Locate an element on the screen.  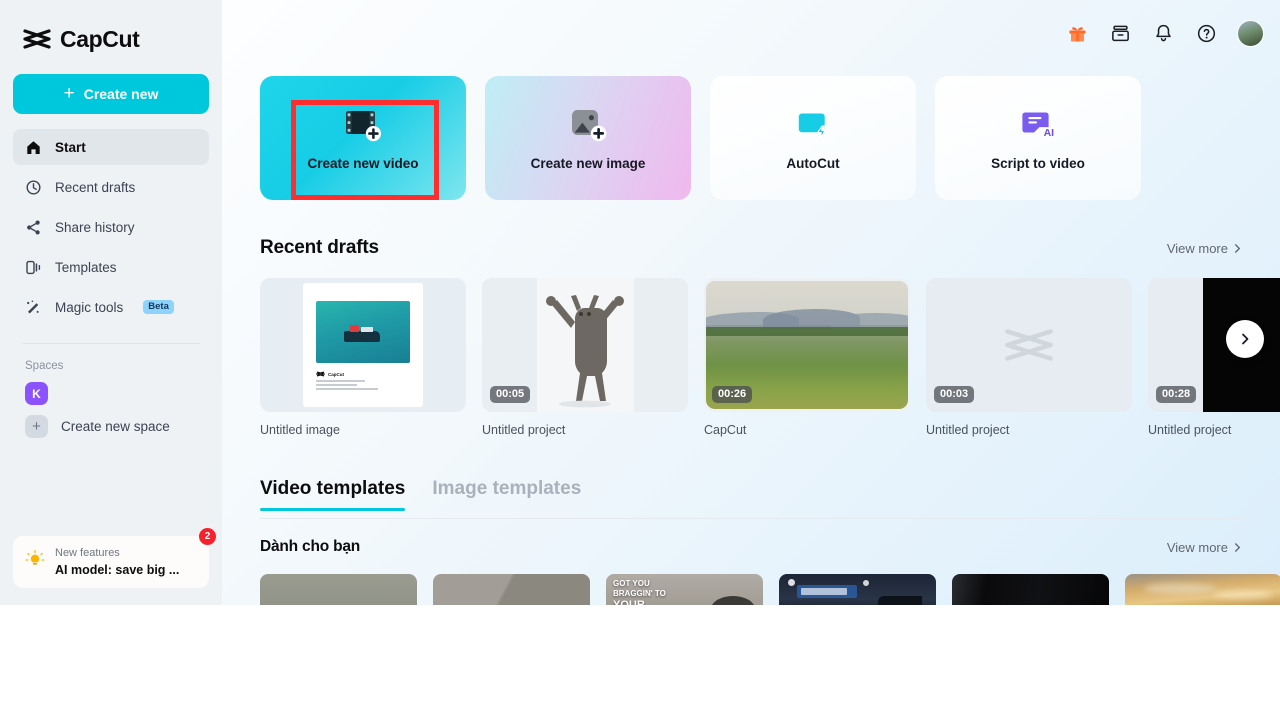
templates-section-title: Dành cho bạn is located at coordinates (310, 546).